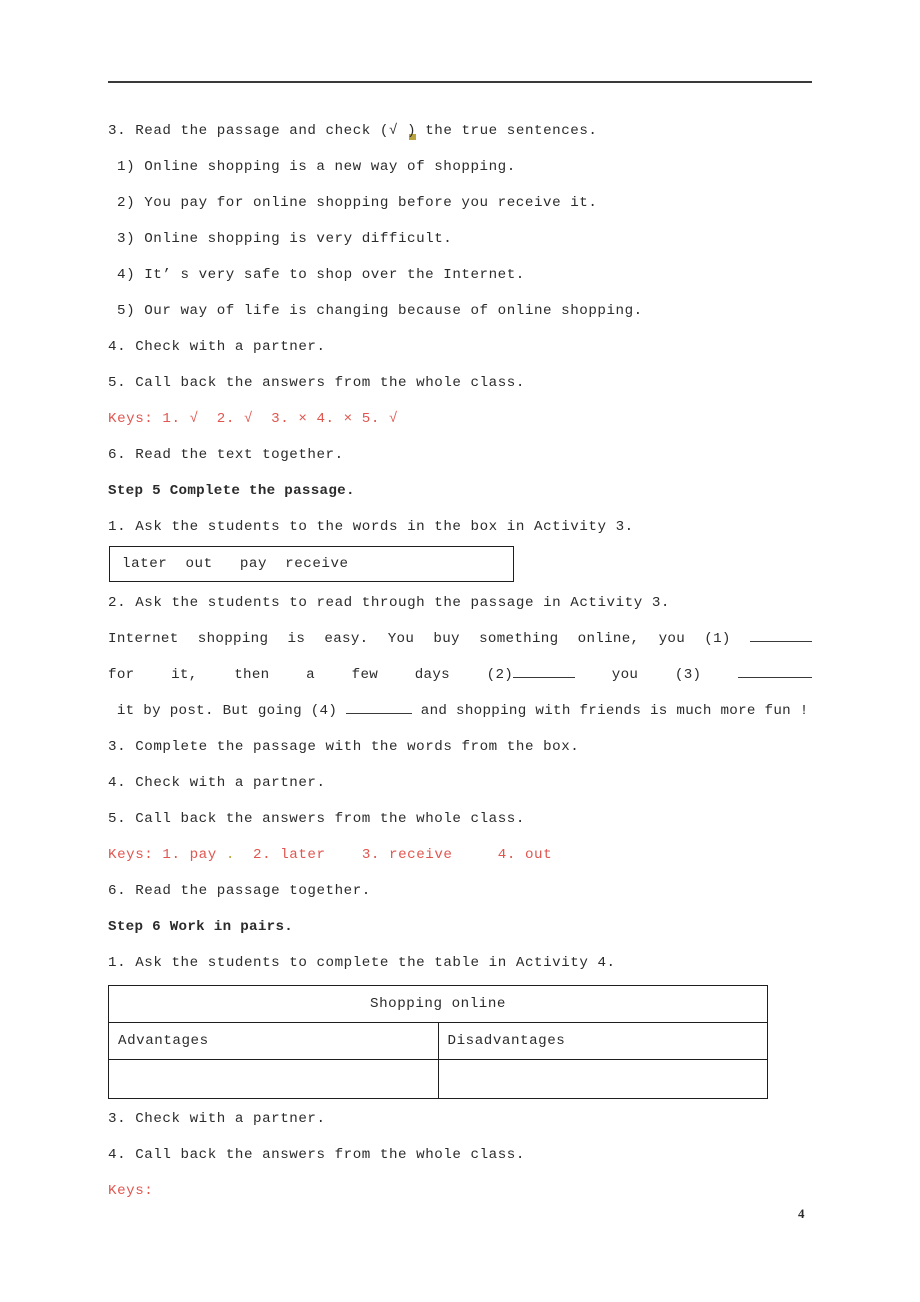 The height and width of the screenshot is (1302, 920). I want to click on activity3-step-6: 6. Read the text together., so click(226, 455).